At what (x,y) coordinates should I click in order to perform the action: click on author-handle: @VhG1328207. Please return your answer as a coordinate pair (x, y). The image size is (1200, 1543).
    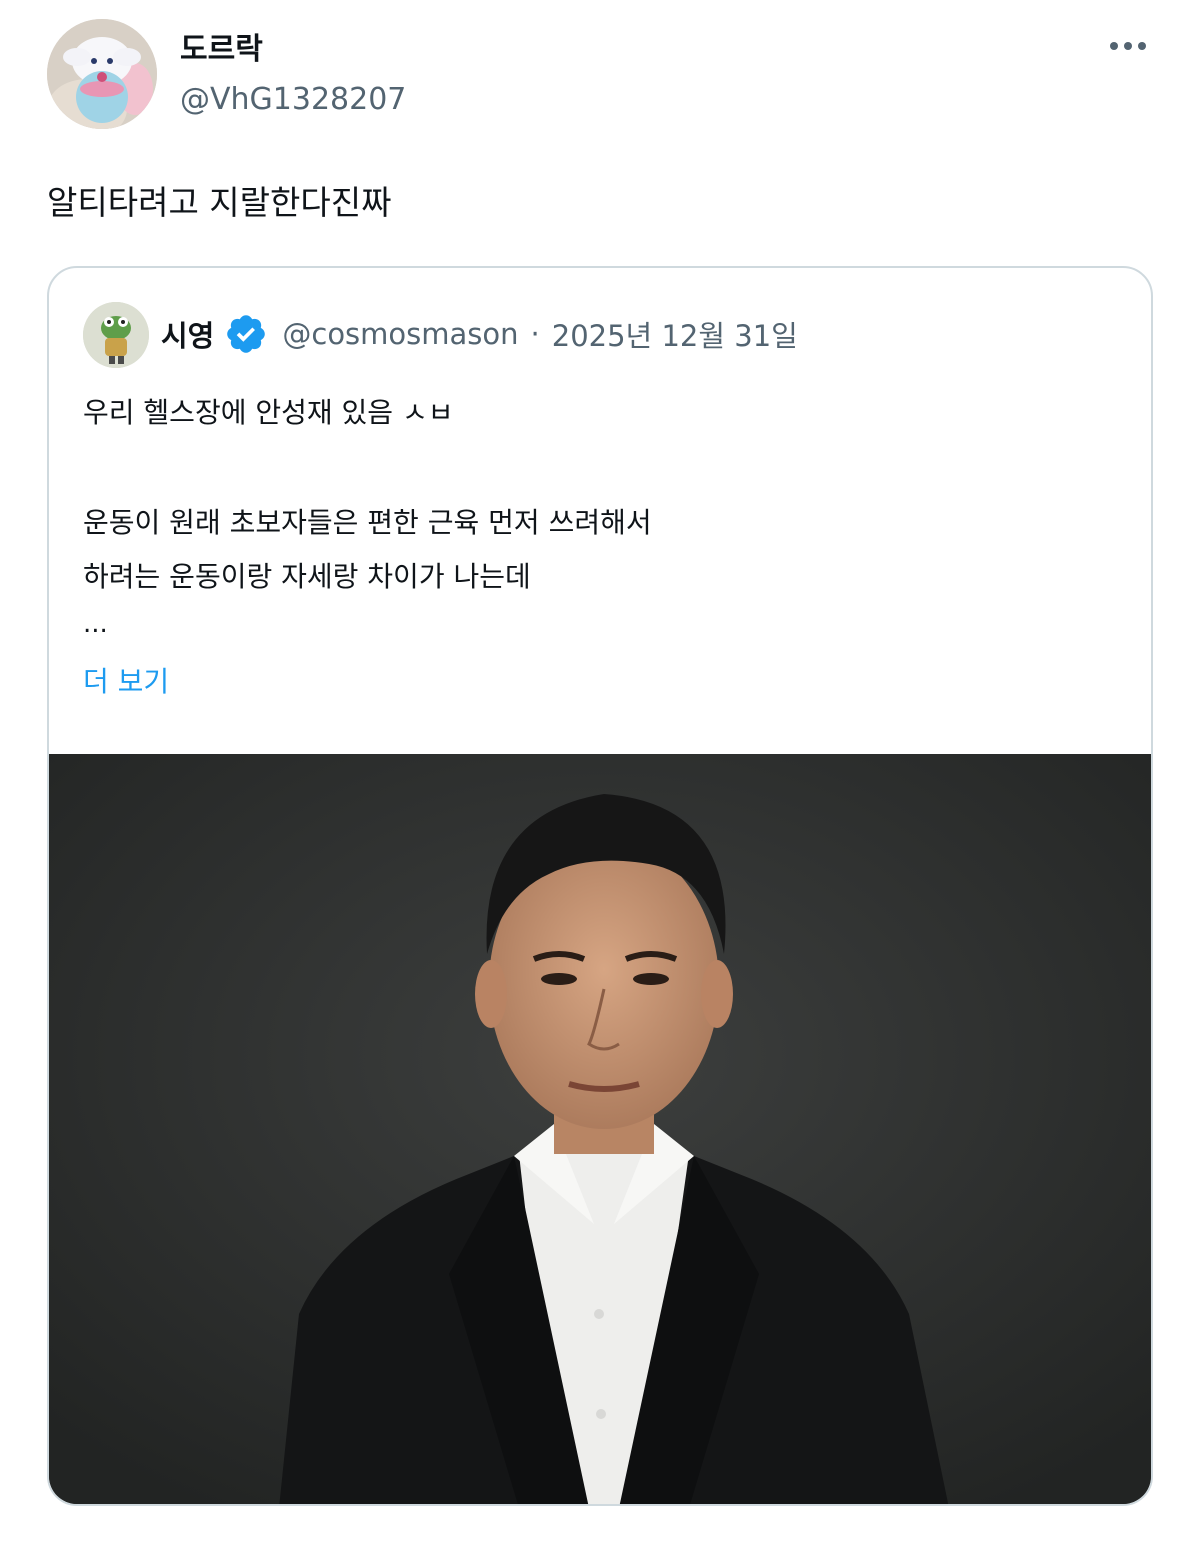
    Looking at the image, I should click on (293, 99).